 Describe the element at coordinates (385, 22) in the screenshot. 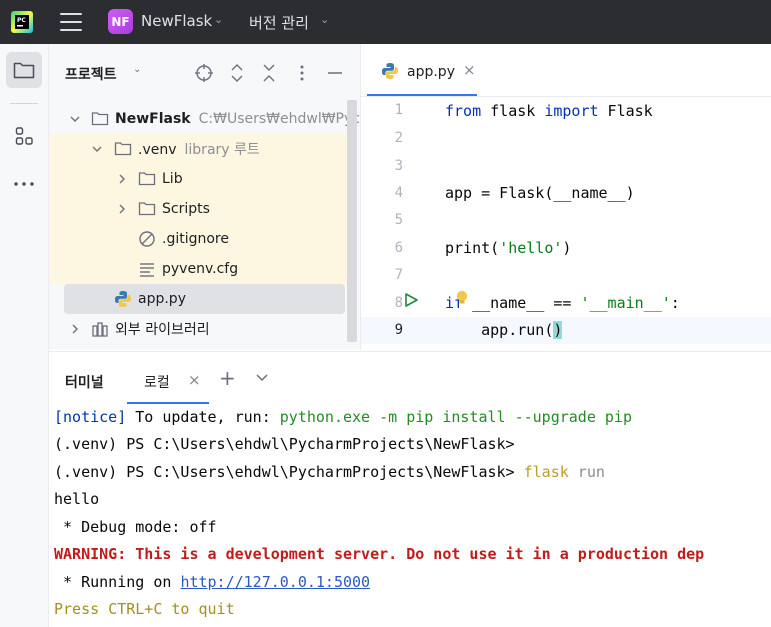

I see `title-bar: PC NF NewFlask ⌄ 버전 관리 ⌄` at that location.